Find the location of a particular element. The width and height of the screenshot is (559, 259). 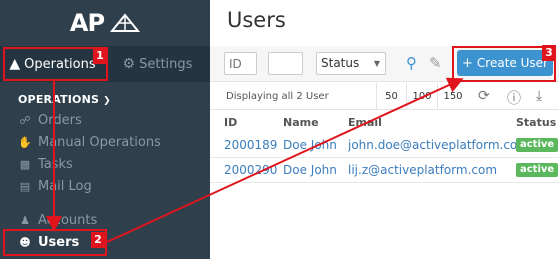

logo-mark-icon is located at coordinates (125, 22).